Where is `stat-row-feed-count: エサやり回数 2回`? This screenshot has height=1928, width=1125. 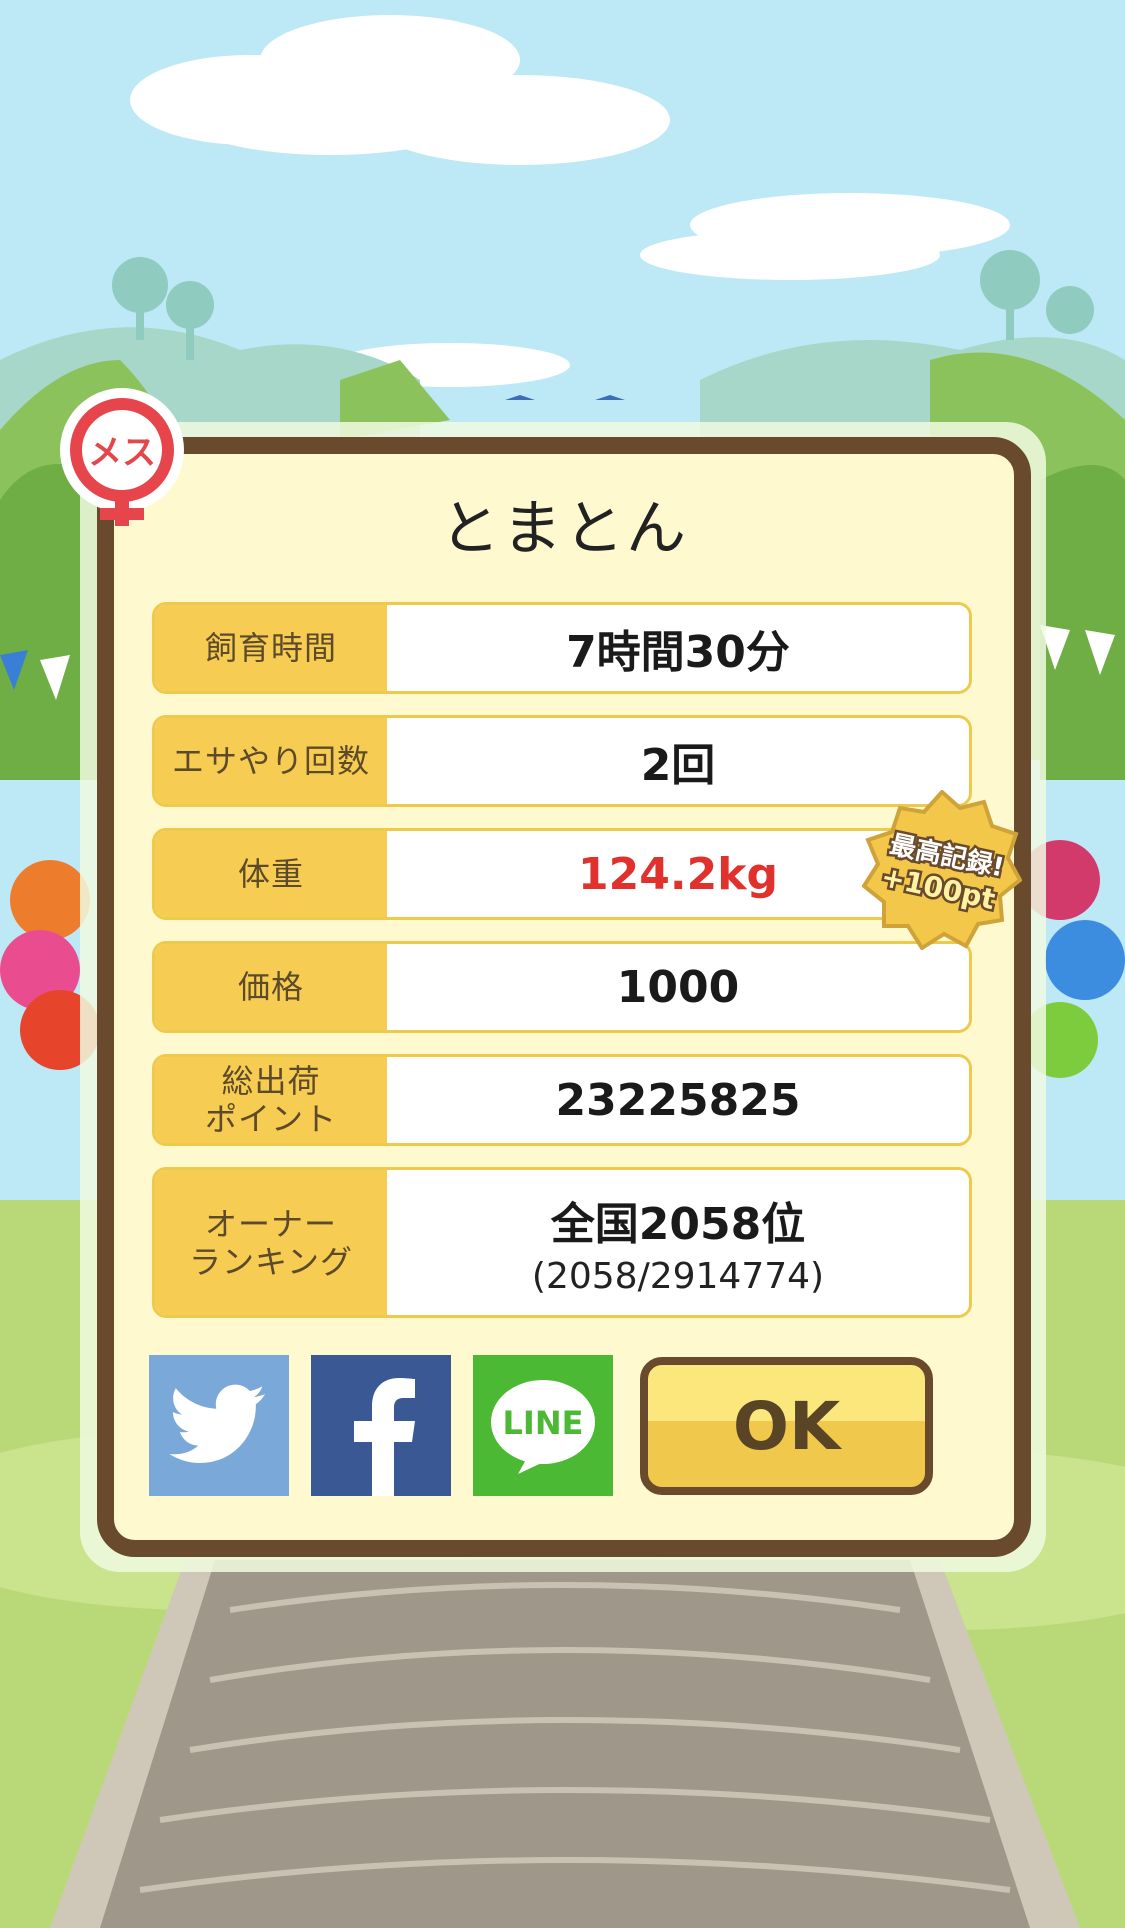
stat-row-feed-count: エサやり回数 2回 is located at coordinates (562, 761).